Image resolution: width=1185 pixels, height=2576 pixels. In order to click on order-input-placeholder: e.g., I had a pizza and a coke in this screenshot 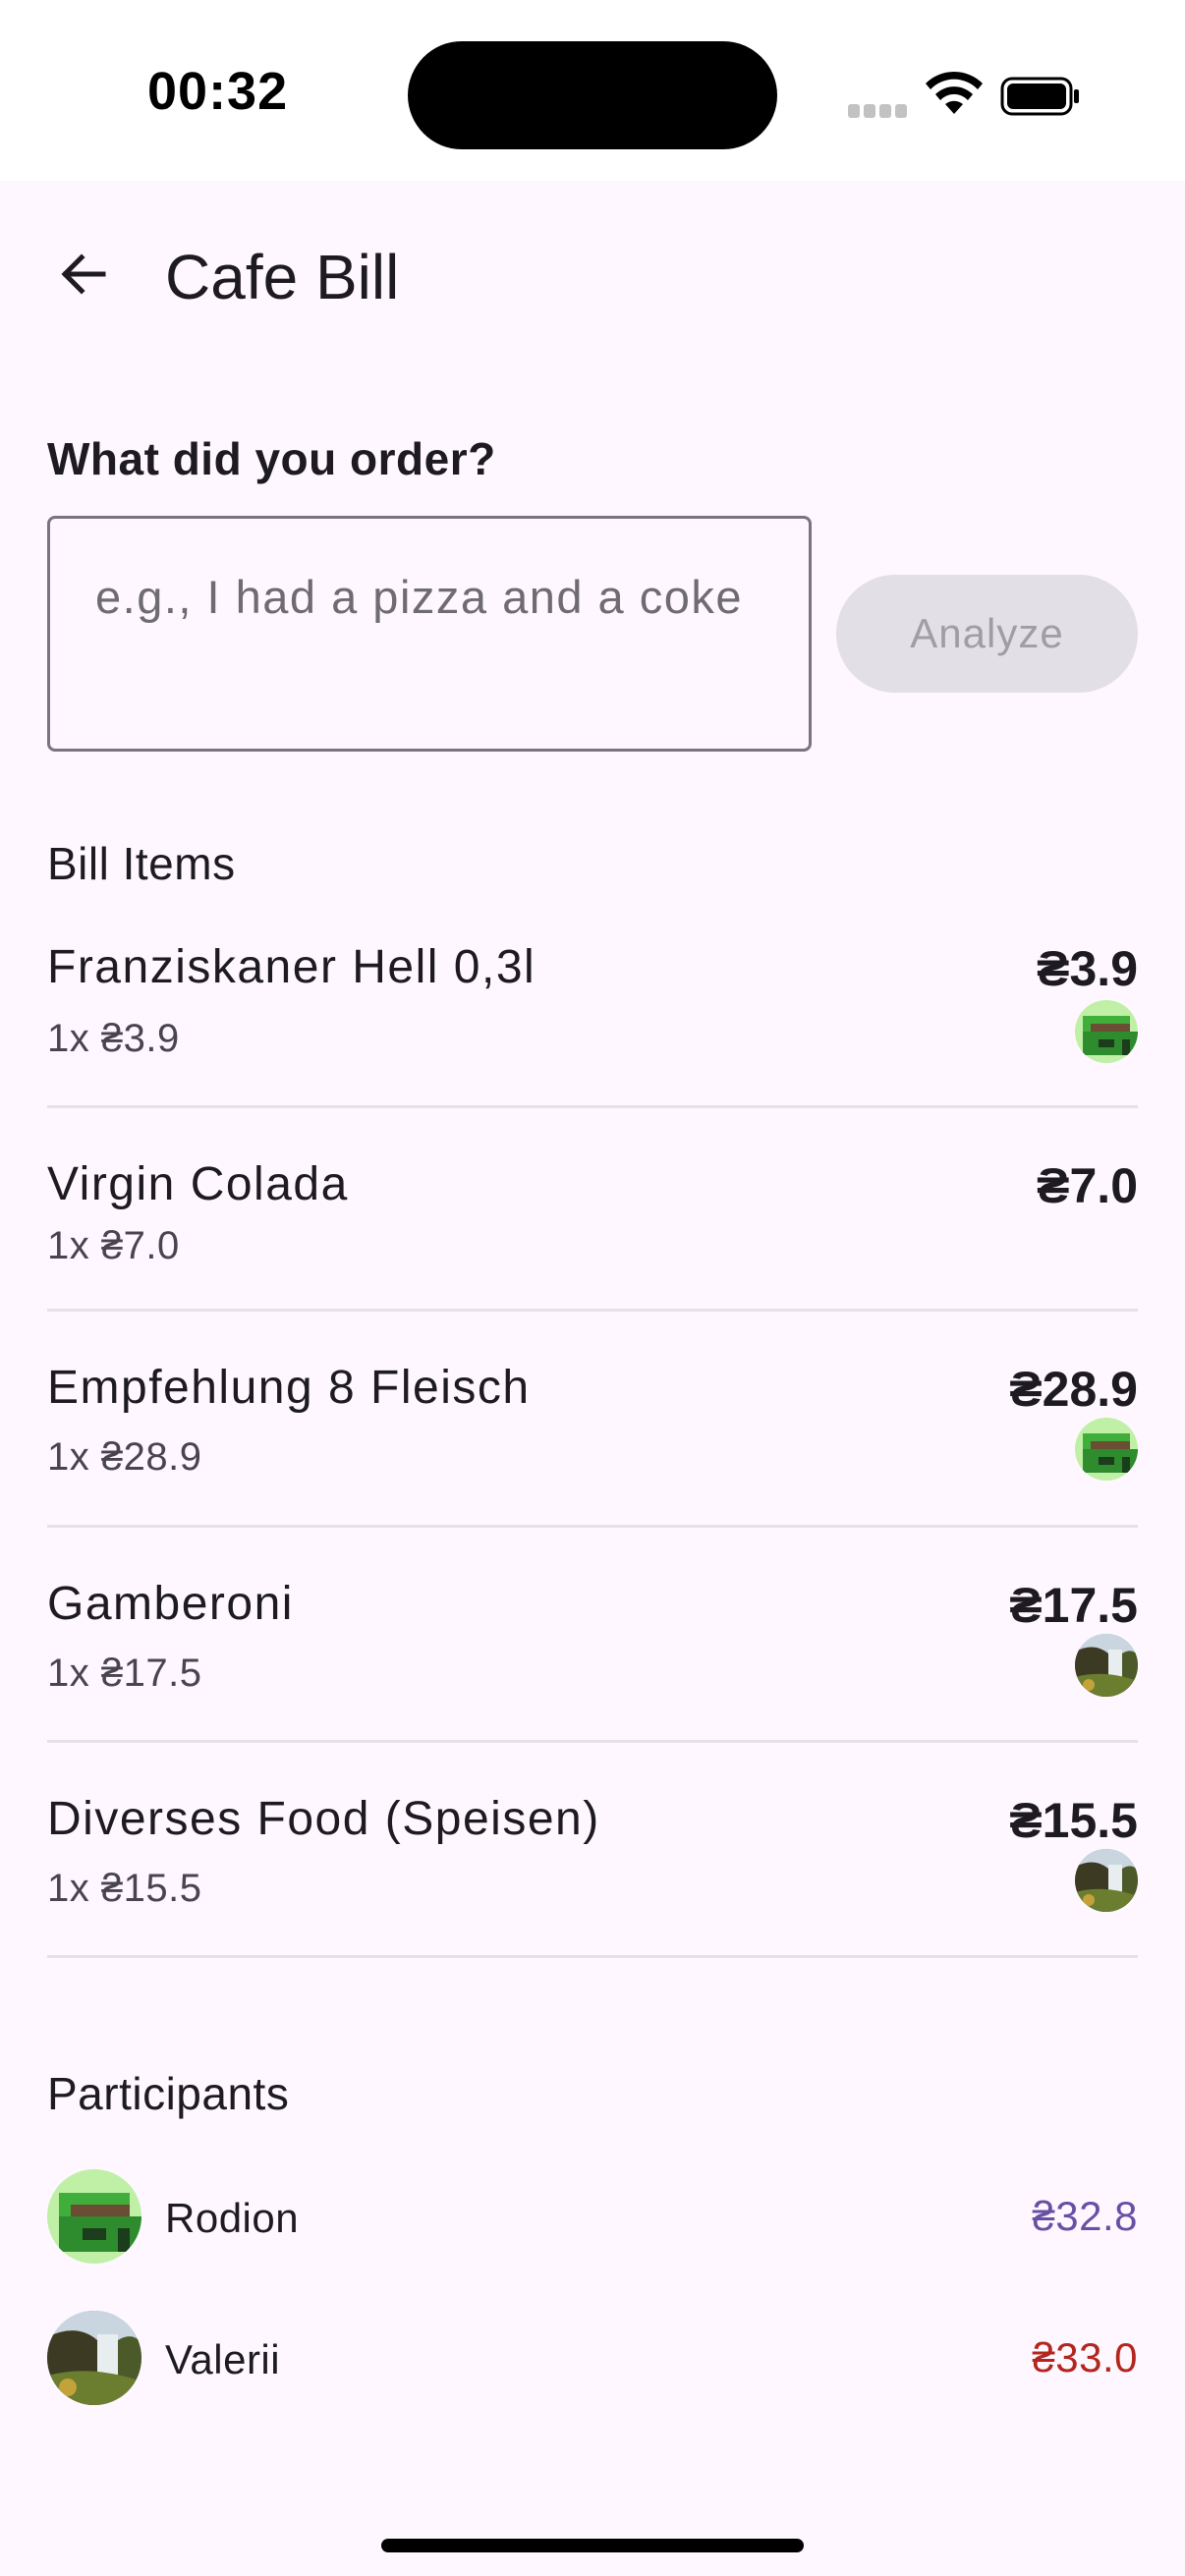, I will do `click(419, 597)`.